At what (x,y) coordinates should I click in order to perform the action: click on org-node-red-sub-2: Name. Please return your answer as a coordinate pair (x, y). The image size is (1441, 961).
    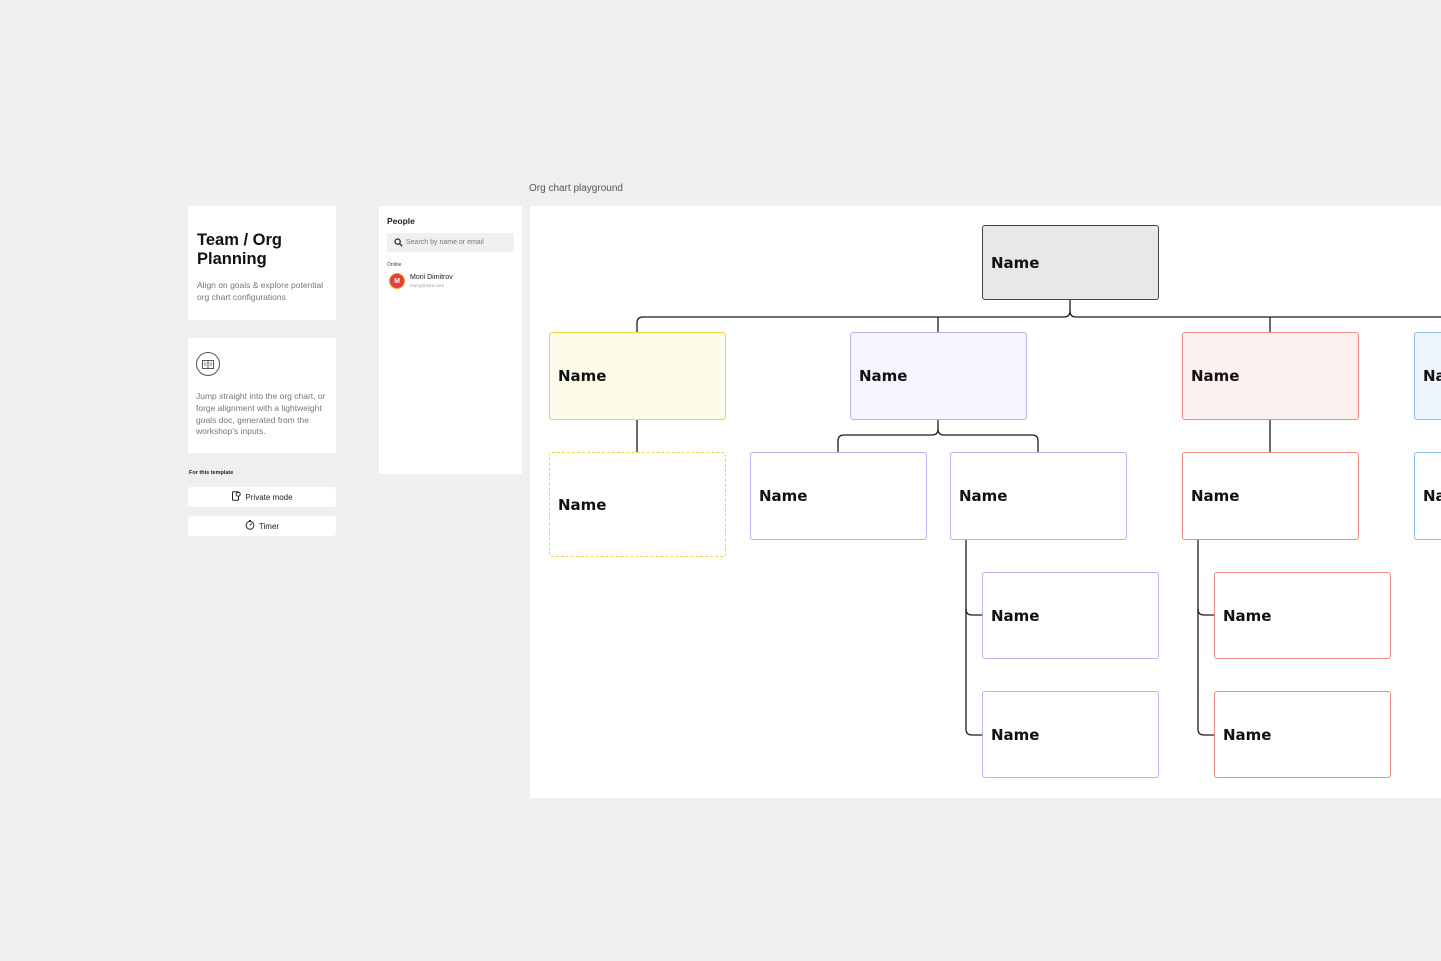
    Looking at the image, I should click on (1302, 734).